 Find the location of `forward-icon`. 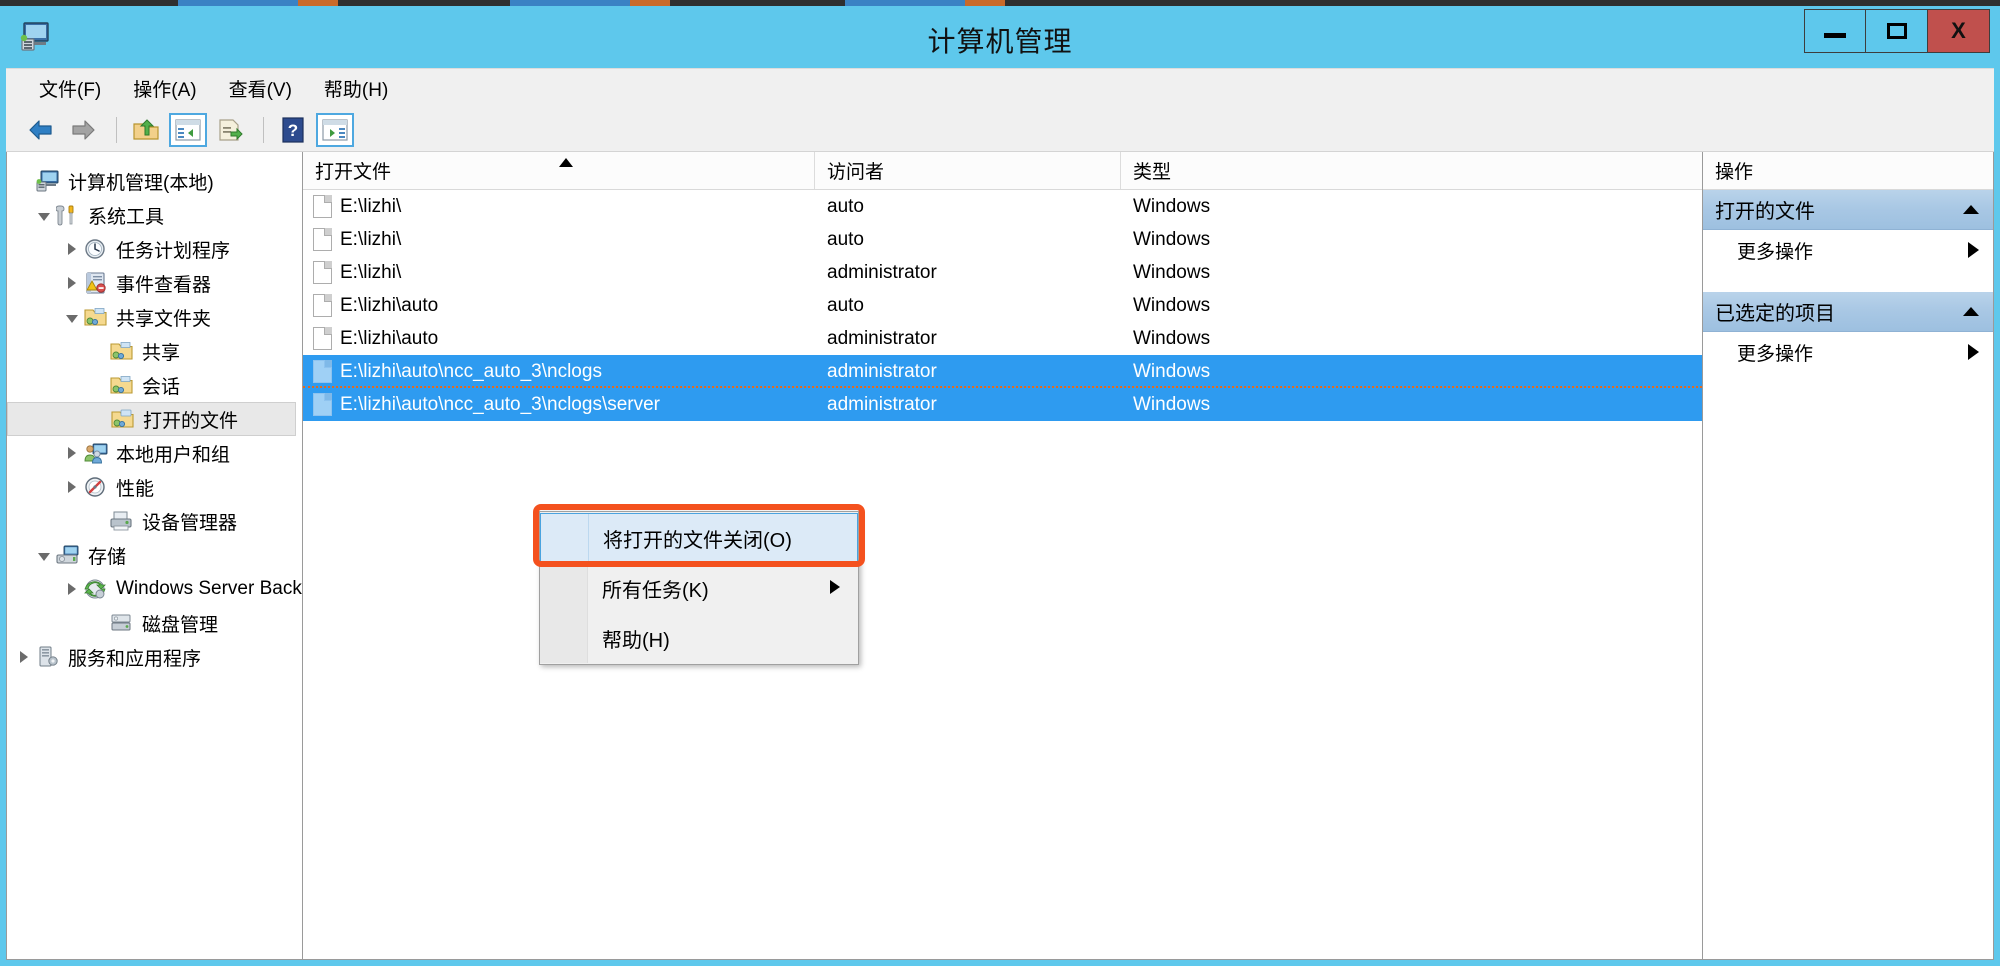

forward-icon is located at coordinates (83, 130).